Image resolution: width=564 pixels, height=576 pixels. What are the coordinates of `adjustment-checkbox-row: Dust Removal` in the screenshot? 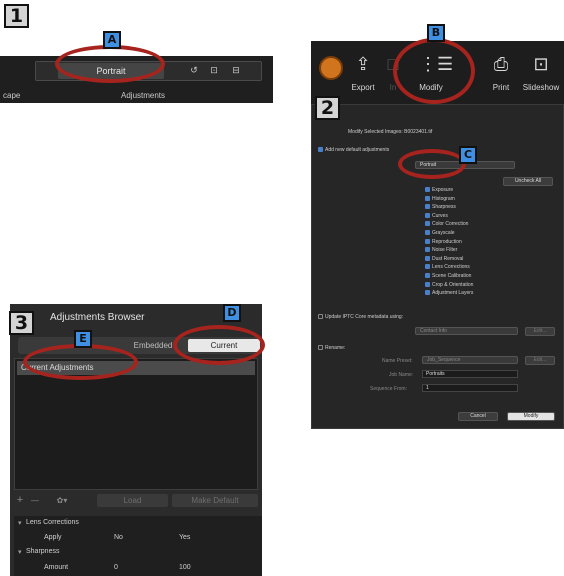 It's located at (444, 258).